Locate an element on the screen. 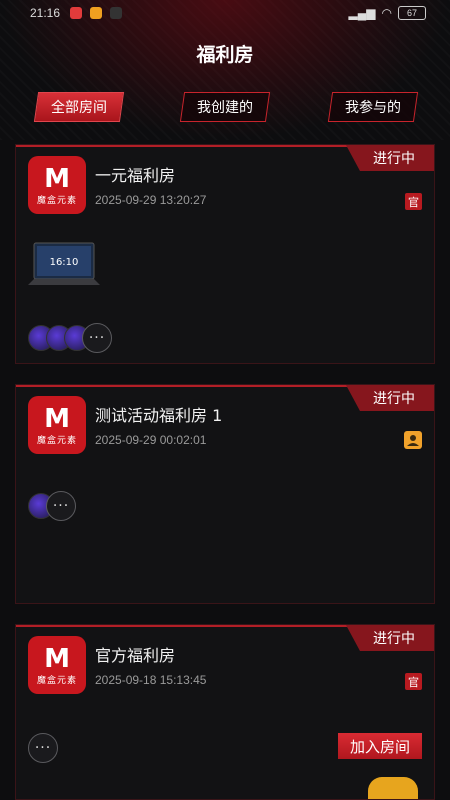 The width and height of the screenshot is (450, 800). room-date: 2025-09-29 00:02:01 is located at coordinates (151, 440).